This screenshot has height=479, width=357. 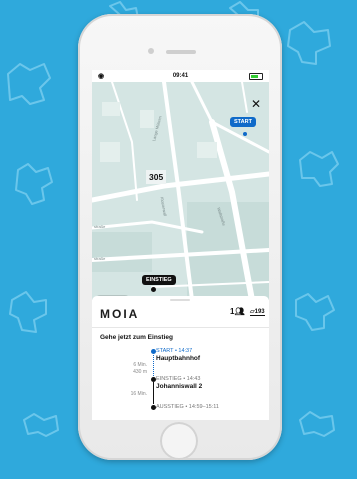 What do you see at coordinates (181, 52) in the screenshot?
I see `speaker-grille` at bounding box center [181, 52].